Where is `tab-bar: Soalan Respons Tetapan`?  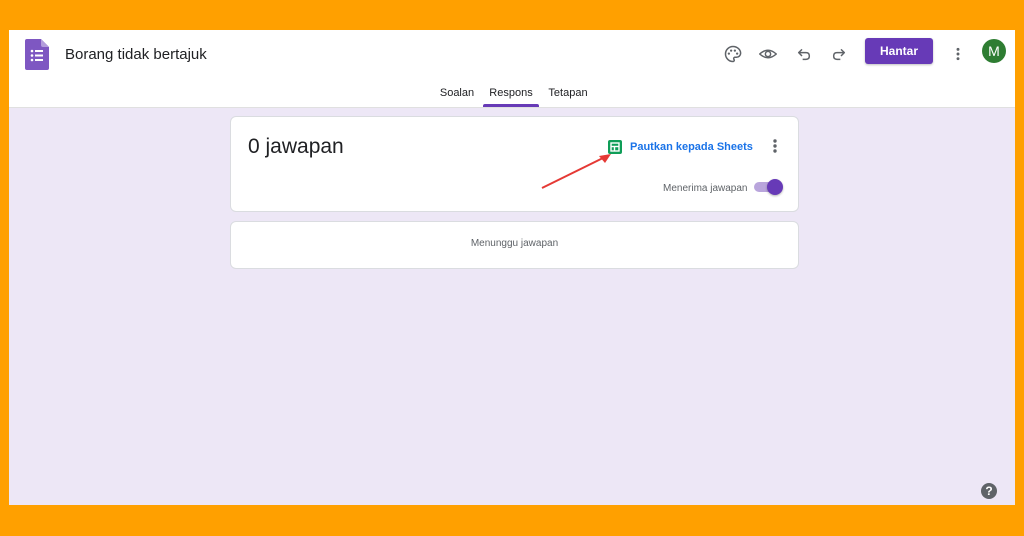
tab-bar: Soalan Respons Tetapan is located at coordinates (512, 93).